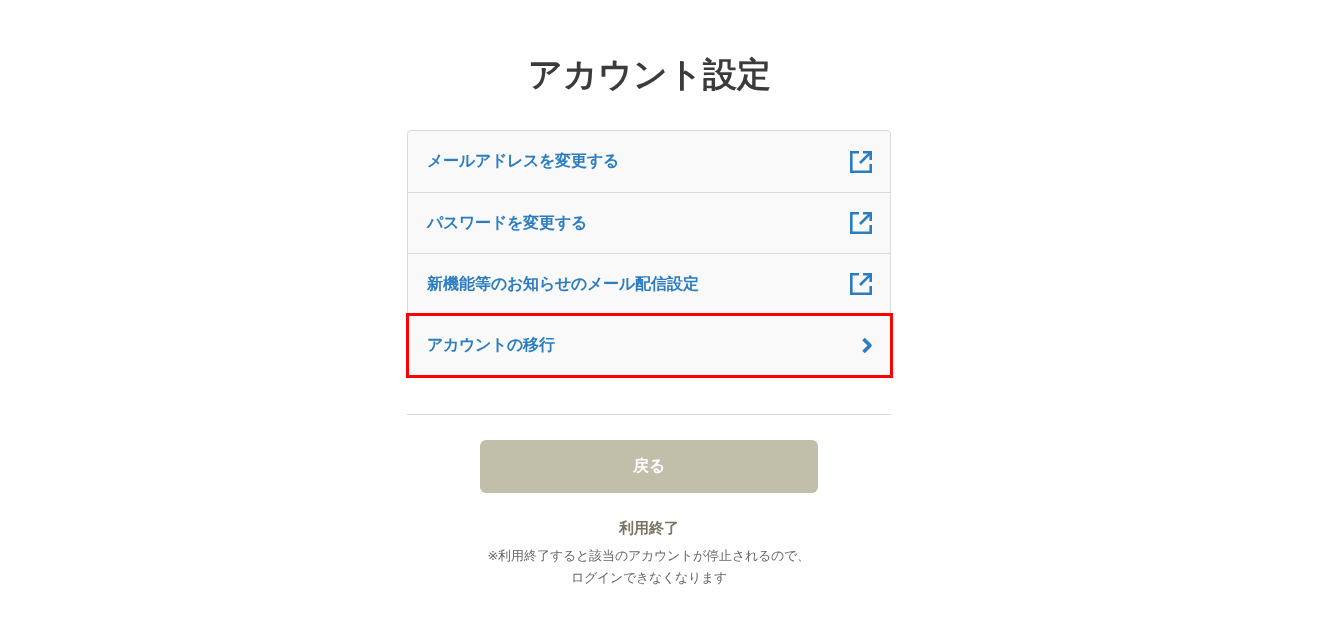  Describe the element at coordinates (523, 161) in the screenshot. I see `row-label: メールアドレスを変更する` at that location.